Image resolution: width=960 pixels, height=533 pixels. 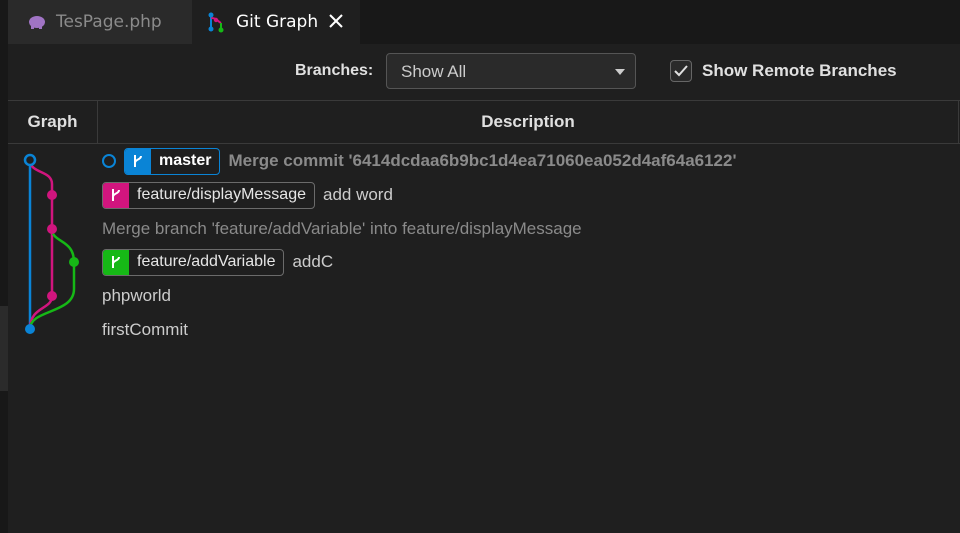 I want to click on head-indicator-icon, so click(x=109, y=161).